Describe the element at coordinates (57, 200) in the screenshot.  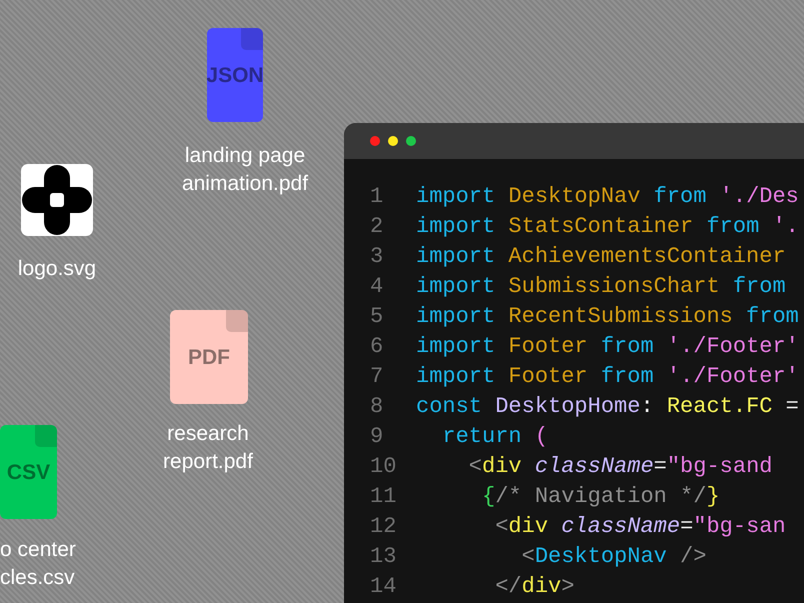
I see `logo-icon` at that location.